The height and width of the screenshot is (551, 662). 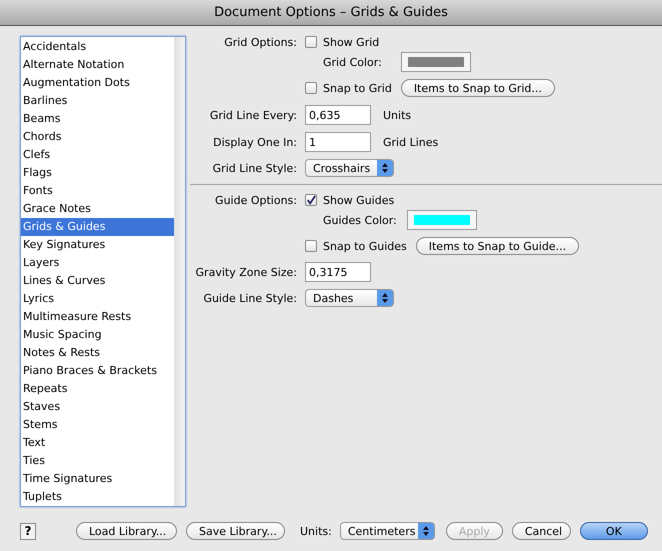 What do you see at coordinates (97, 191) in the screenshot?
I see `list-item: Fonts` at bounding box center [97, 191].